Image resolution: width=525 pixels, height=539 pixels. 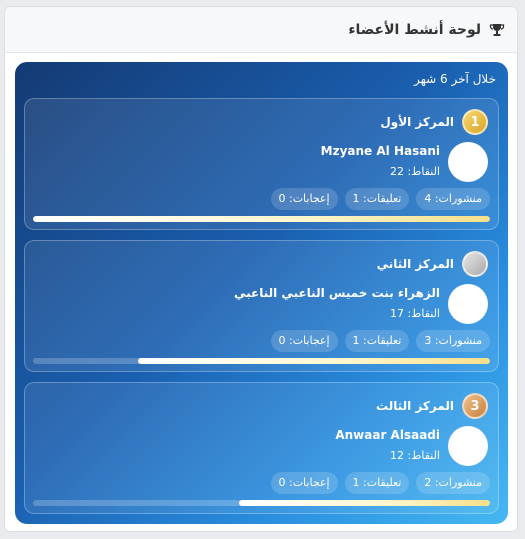 What do you see at coordinates (414, 313) in the screenshot?
I see `points-label: النقاط: 17` at bounding box center [414, 313].